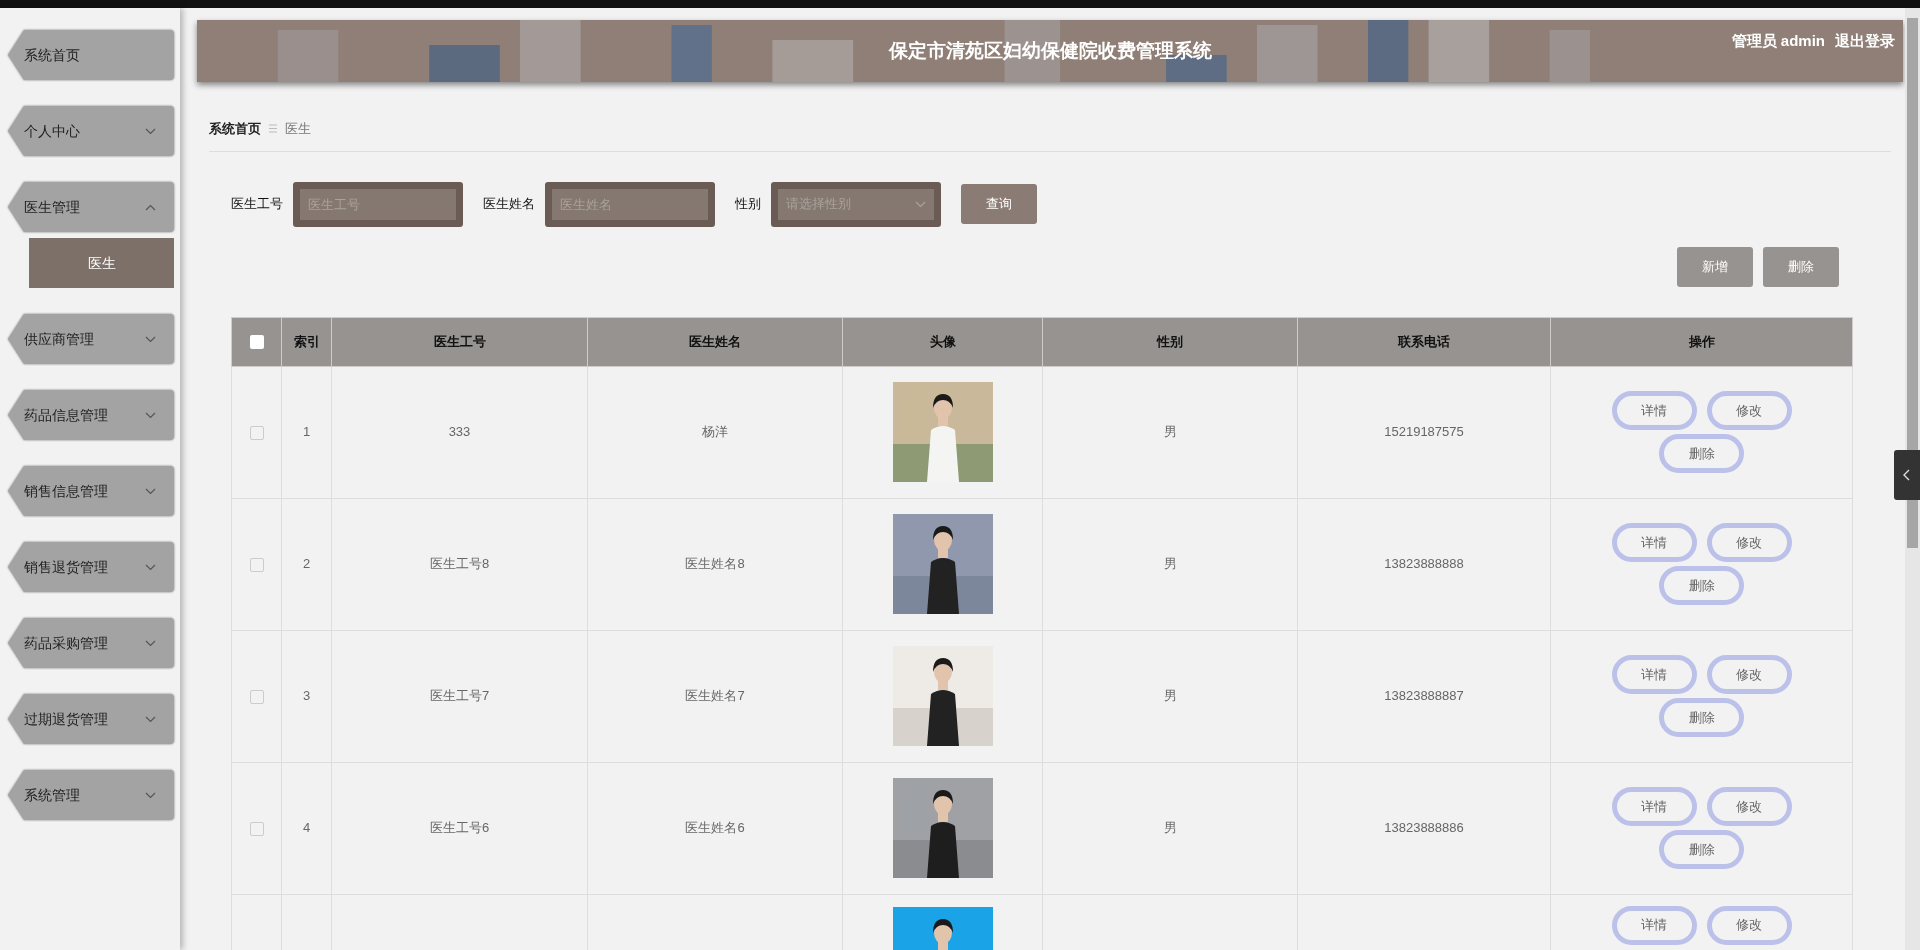  I want to click on field-label: 性别, so click(748, 204).